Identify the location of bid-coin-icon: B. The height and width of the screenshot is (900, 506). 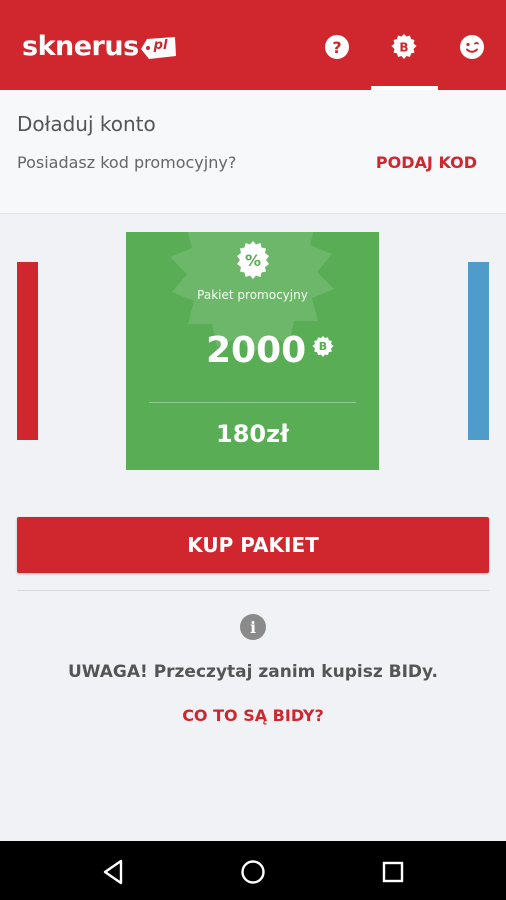
(404, 47).